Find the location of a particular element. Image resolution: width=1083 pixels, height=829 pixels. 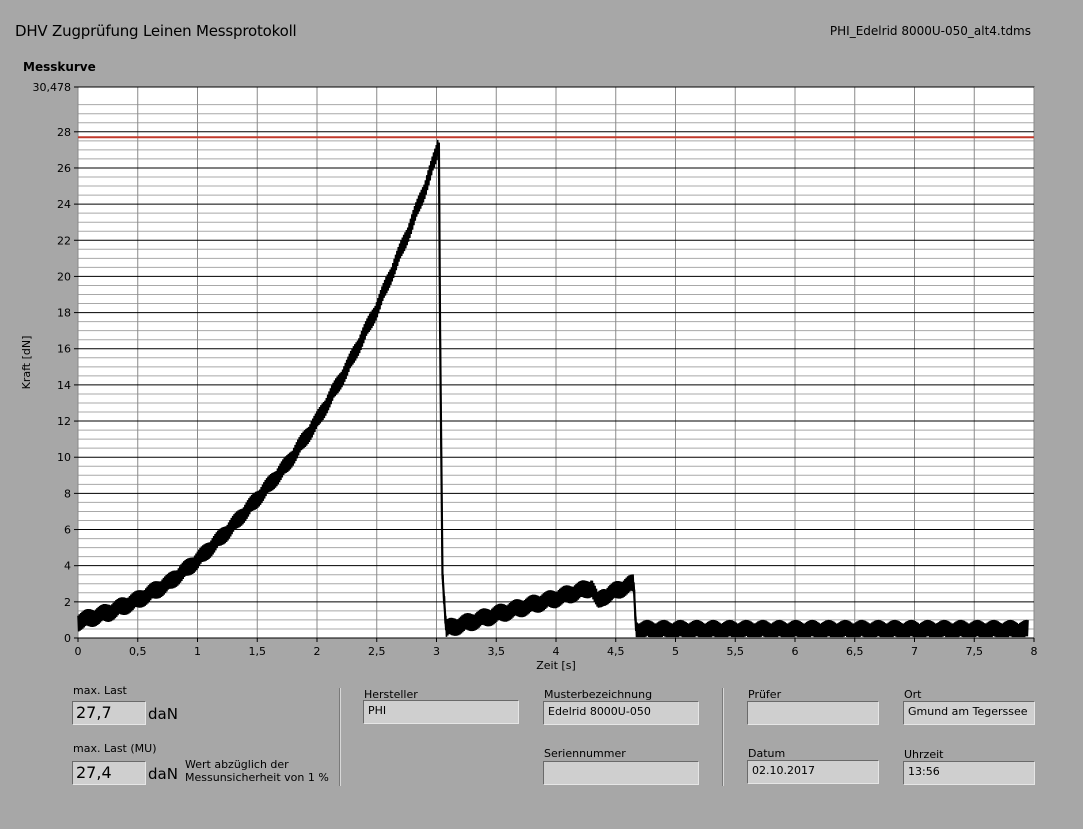

max-last-label: max. Last is located at coordinates (100, 690).